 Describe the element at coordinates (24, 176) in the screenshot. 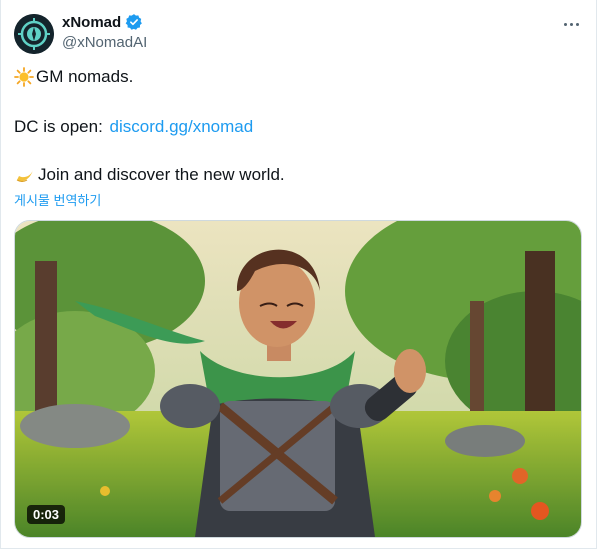

I see `crescent-moon-emoji-icon` at that location.